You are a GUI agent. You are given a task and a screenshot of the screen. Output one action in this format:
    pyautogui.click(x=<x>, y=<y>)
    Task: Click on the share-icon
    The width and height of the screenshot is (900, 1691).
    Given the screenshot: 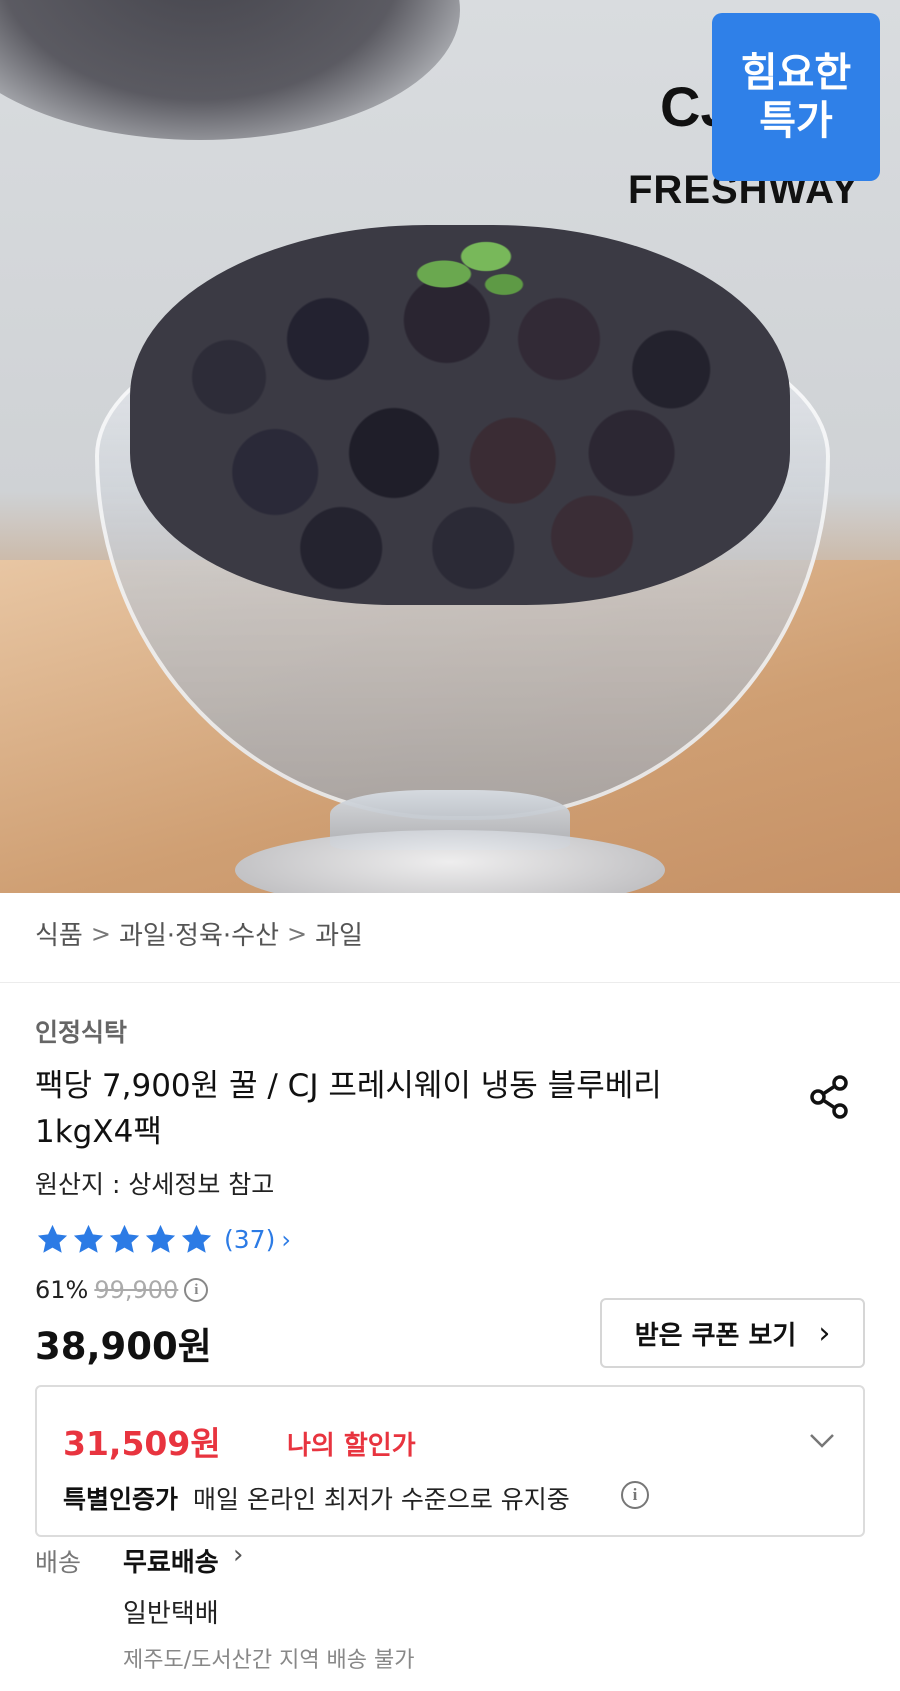 What is the action you would take?
    pyautogui.click(x=830, y=1097)
    